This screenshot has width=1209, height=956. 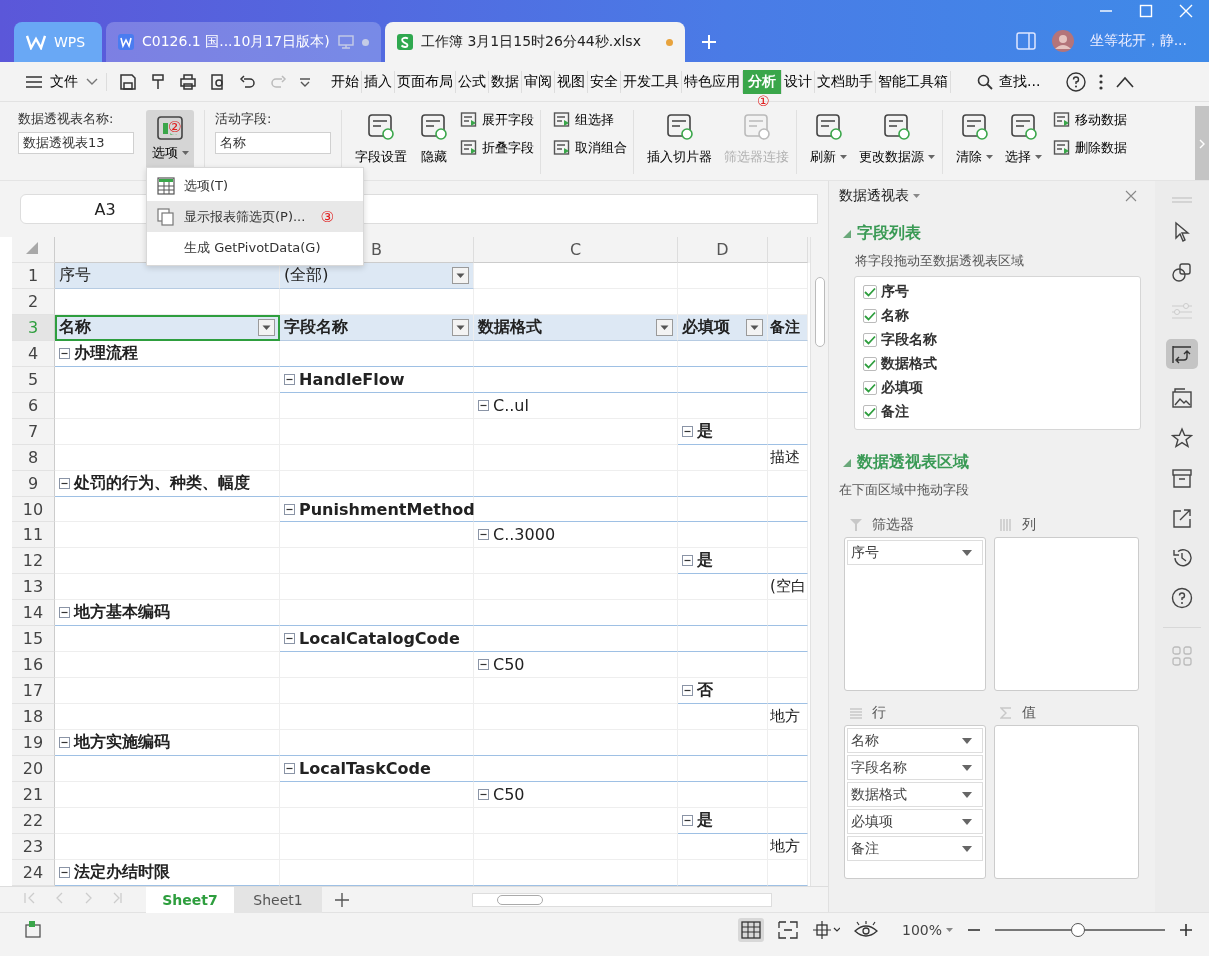 I want to click on cell-text: (全部), so click(x=306, y=275).